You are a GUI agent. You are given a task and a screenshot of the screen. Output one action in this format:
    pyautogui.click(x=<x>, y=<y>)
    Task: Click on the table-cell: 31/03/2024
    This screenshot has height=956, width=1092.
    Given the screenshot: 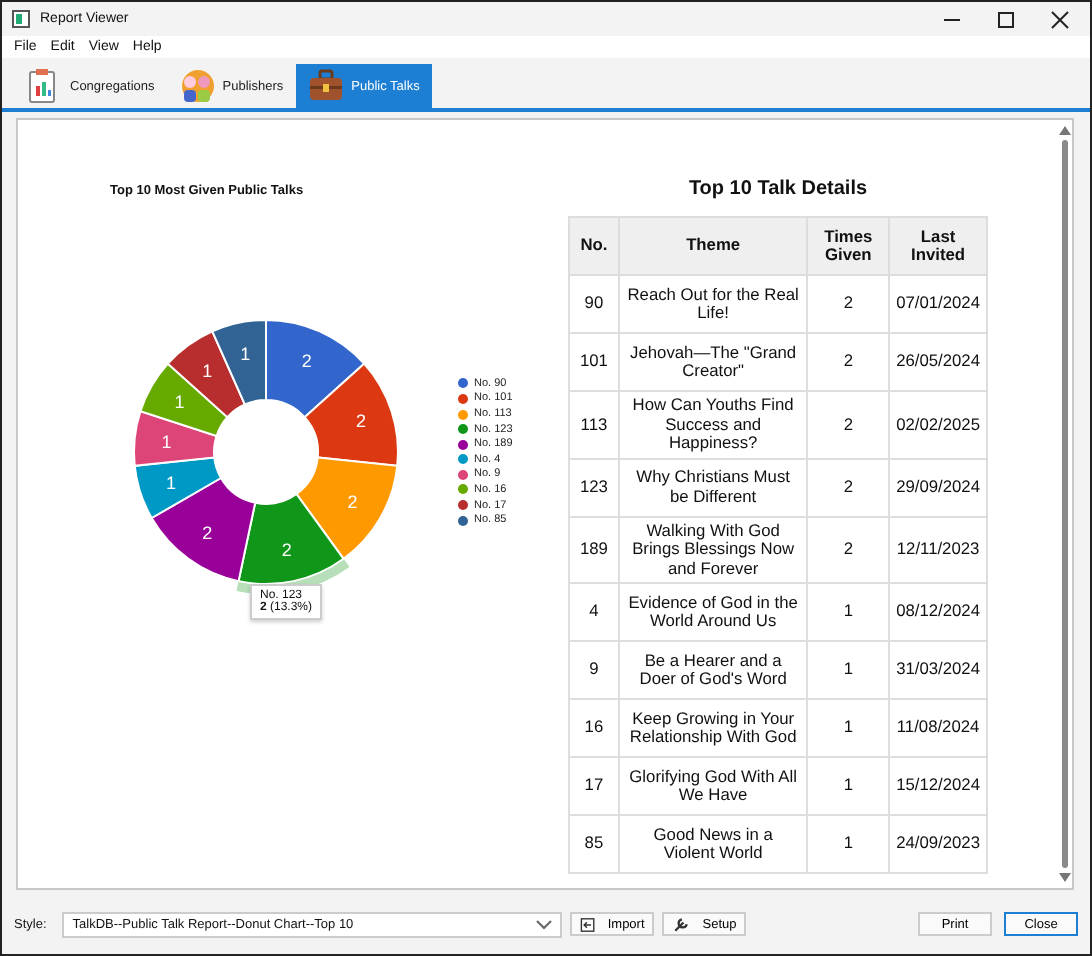 What is the action you would take?
    pyautogui.click(x=938, y=670)
    